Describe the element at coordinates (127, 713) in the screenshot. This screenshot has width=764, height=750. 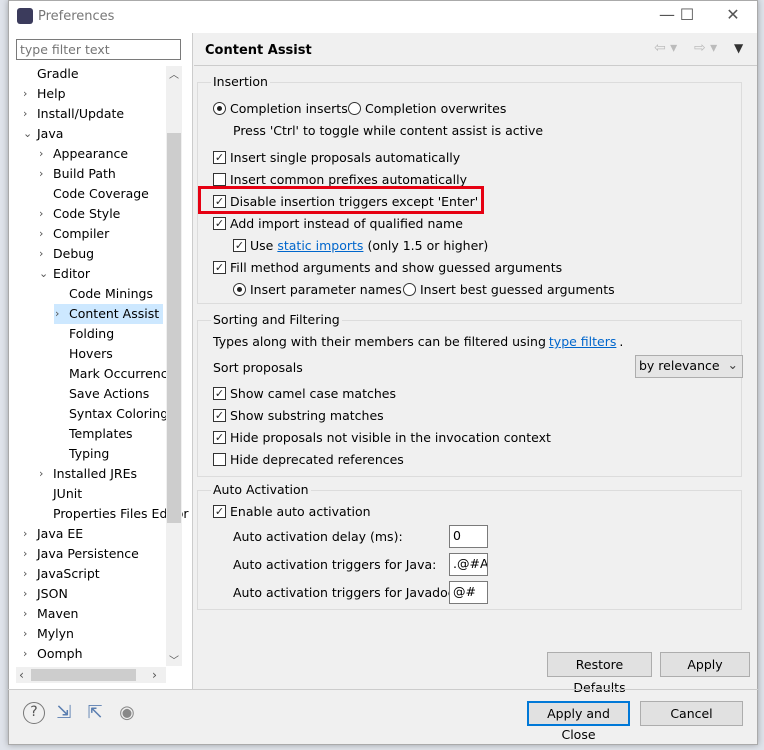
I see `record-icon: ◉` at that location.